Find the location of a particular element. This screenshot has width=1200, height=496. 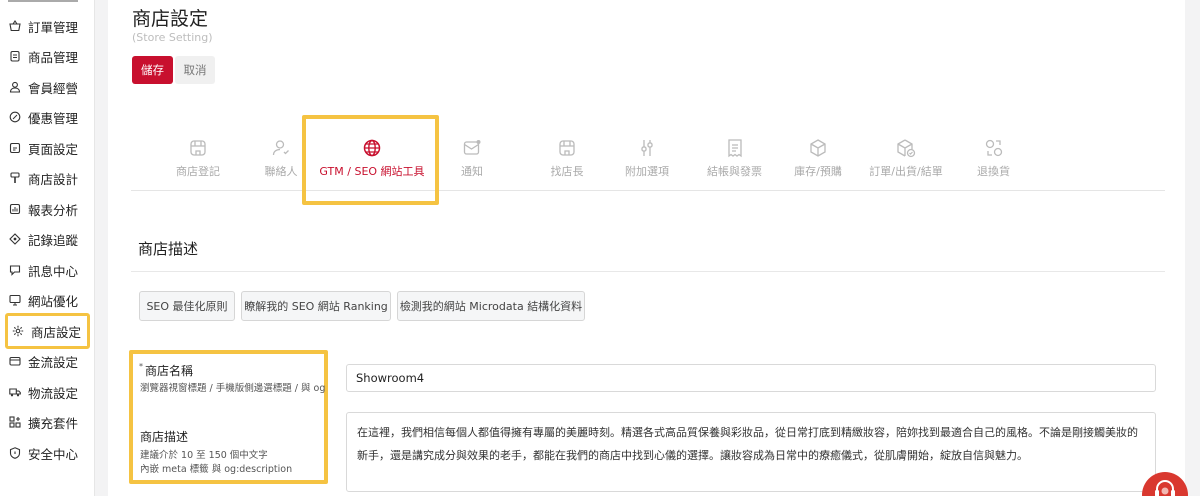

save-button: 儲存 is located at coordinates (152, 70).